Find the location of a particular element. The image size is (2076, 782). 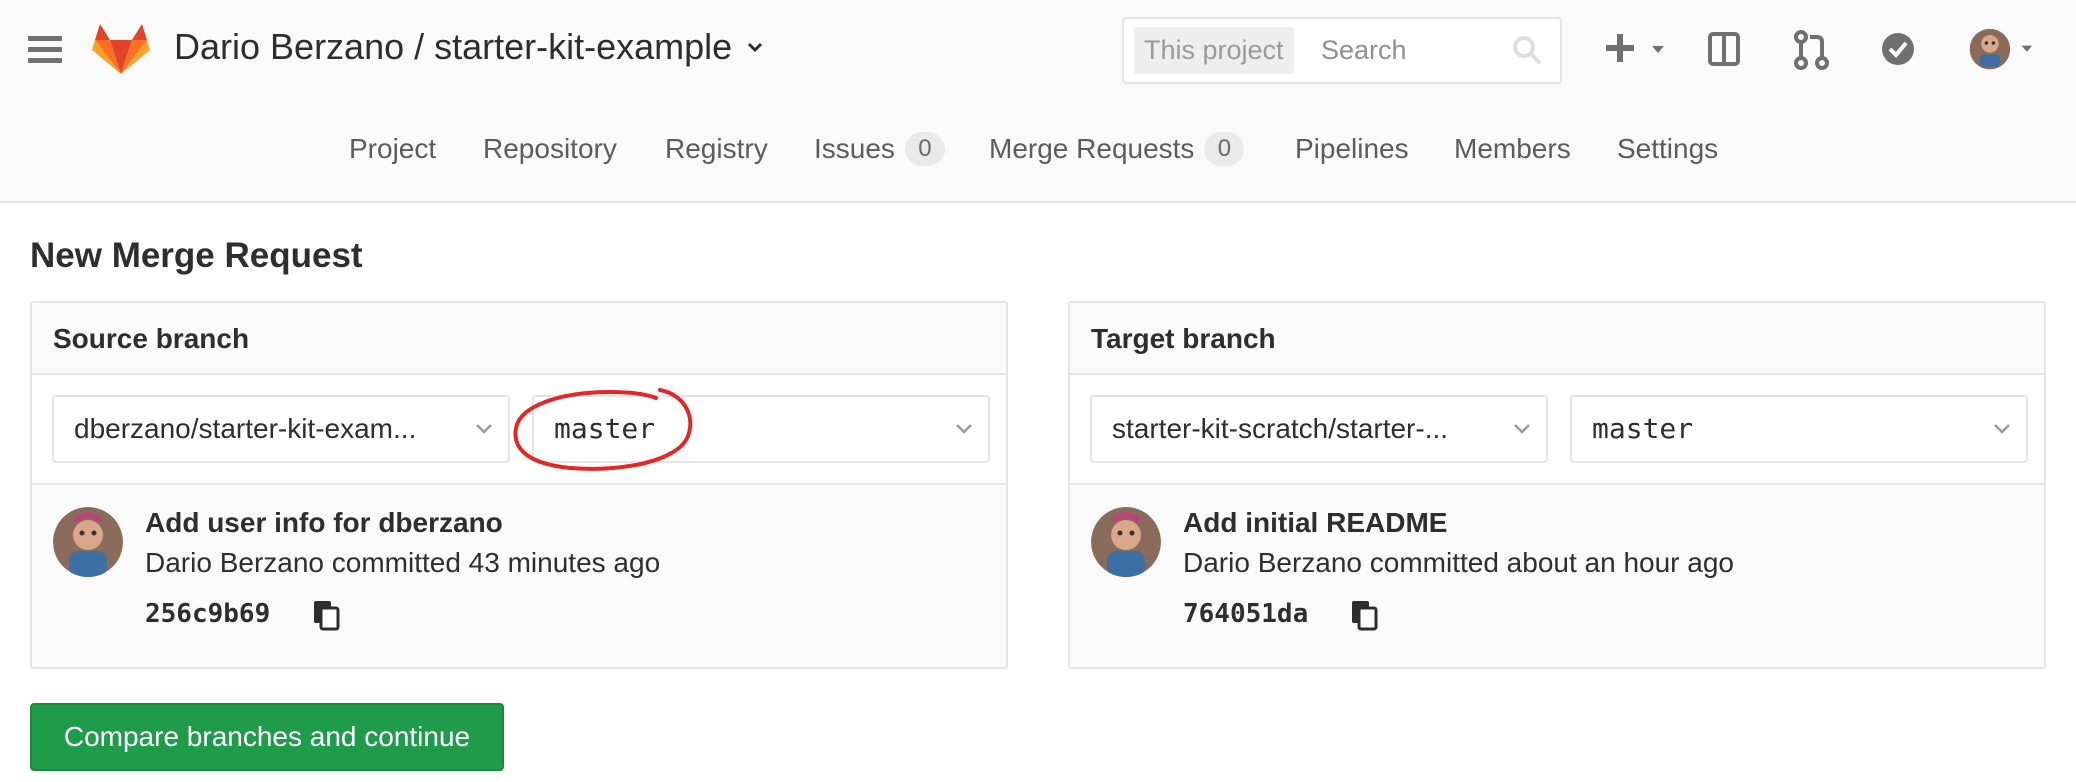

gitlab-logo is located at coordinates (121, 48).